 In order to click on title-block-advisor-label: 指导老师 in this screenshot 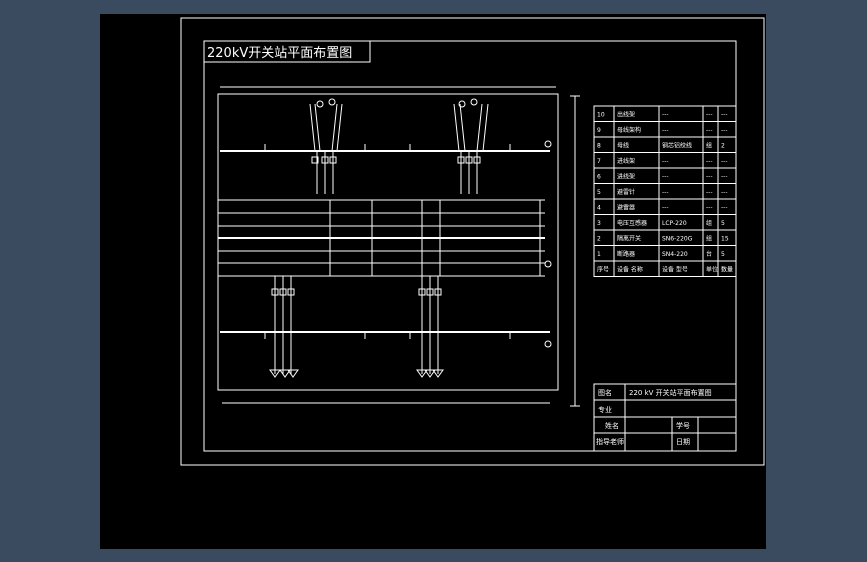, I will do `click(610, 441)`.